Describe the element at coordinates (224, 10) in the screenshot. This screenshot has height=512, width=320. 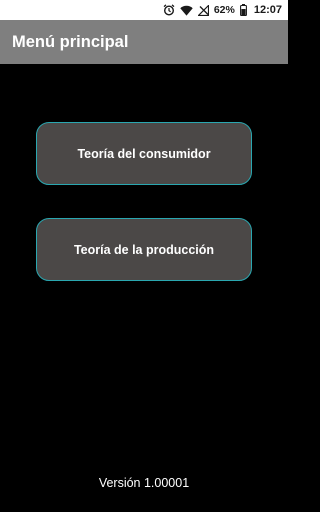
I see `battery-percent: 62%` at that location.